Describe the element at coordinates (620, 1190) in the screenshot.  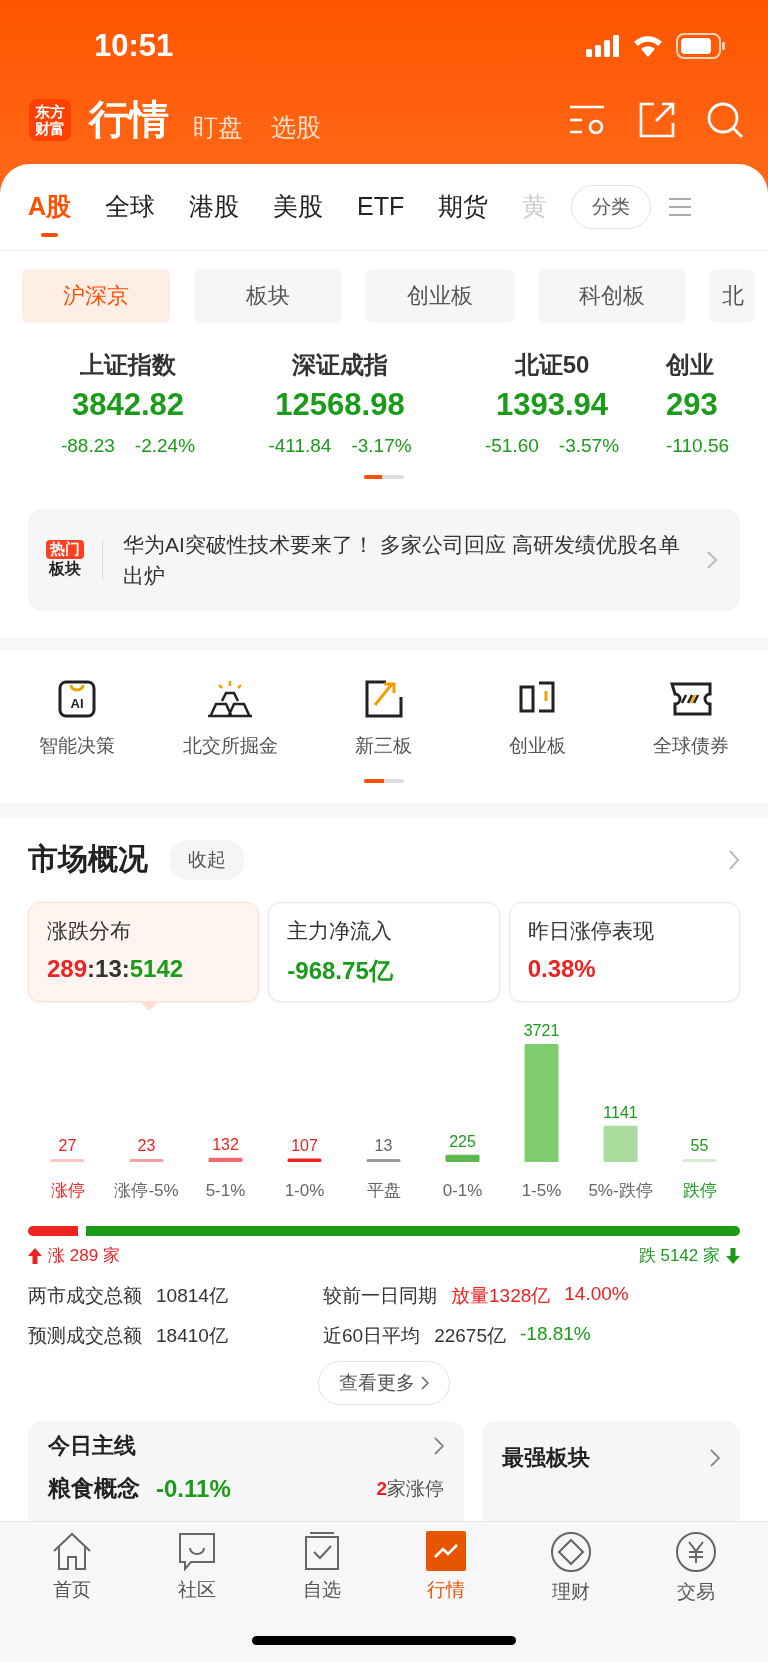
I see `bar-label: 5%-跌停` at that location.